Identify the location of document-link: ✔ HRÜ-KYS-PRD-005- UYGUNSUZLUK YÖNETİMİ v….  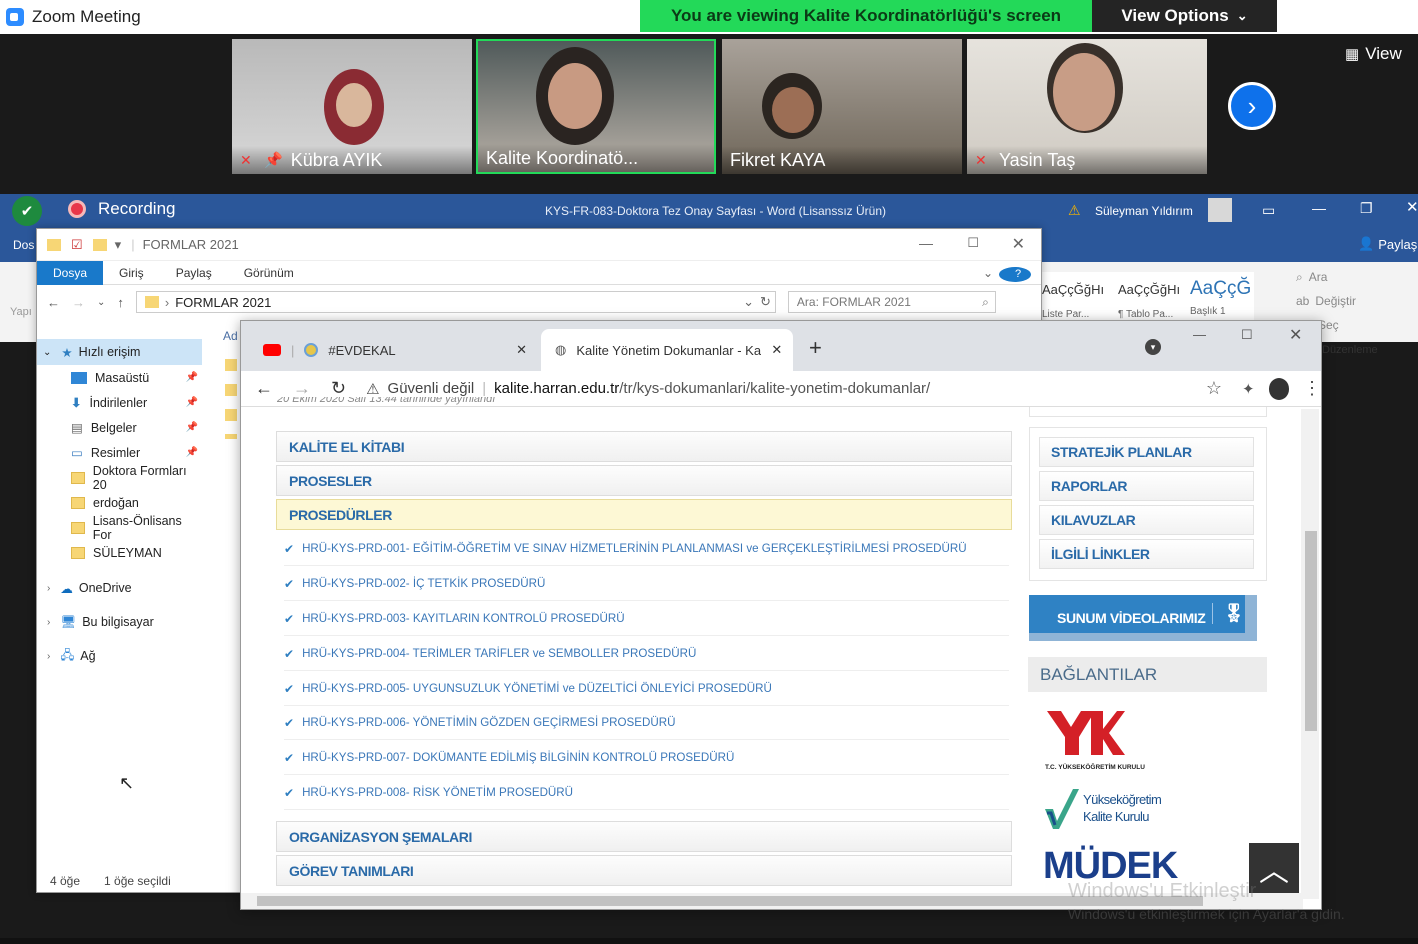
(646, 689).